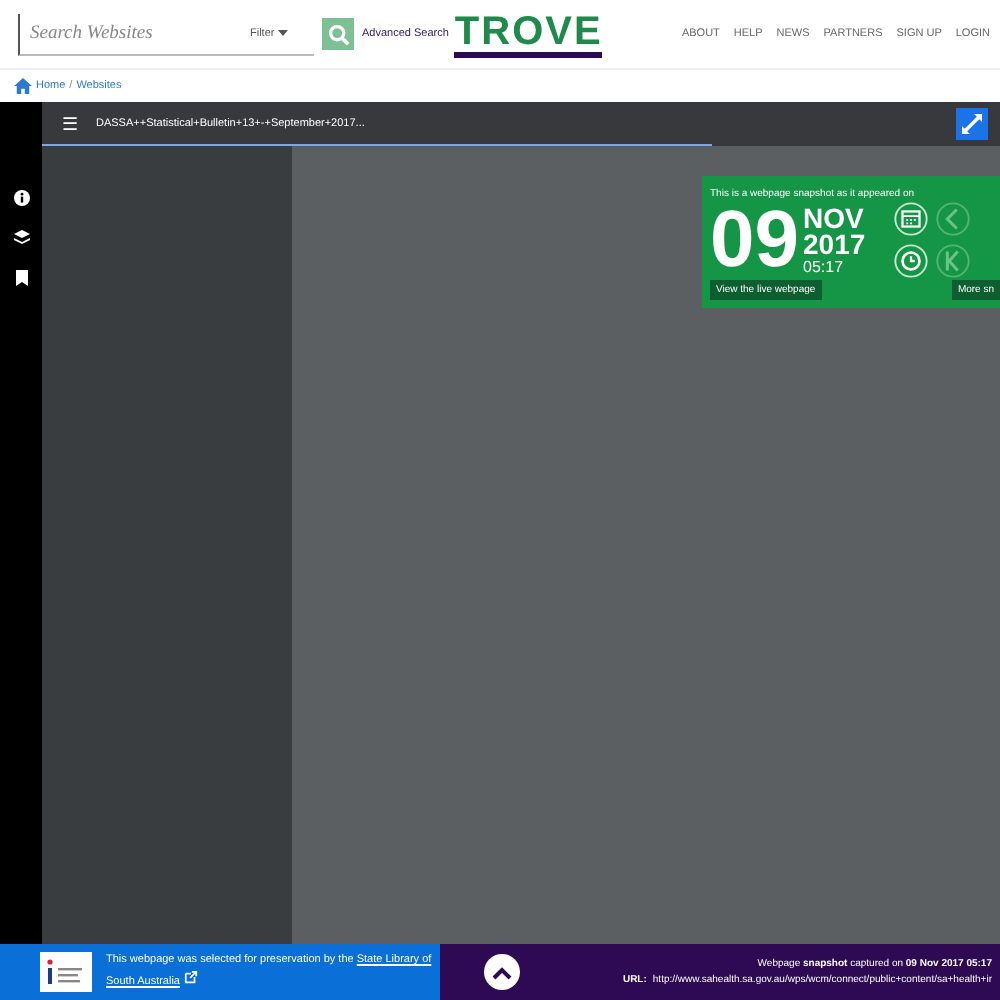 This screenshot has width=1000, height=1000. What do you see at coordinates (191, 977) in the screenshot?
I see `external-link-icon` at bounding box center [191, 977].